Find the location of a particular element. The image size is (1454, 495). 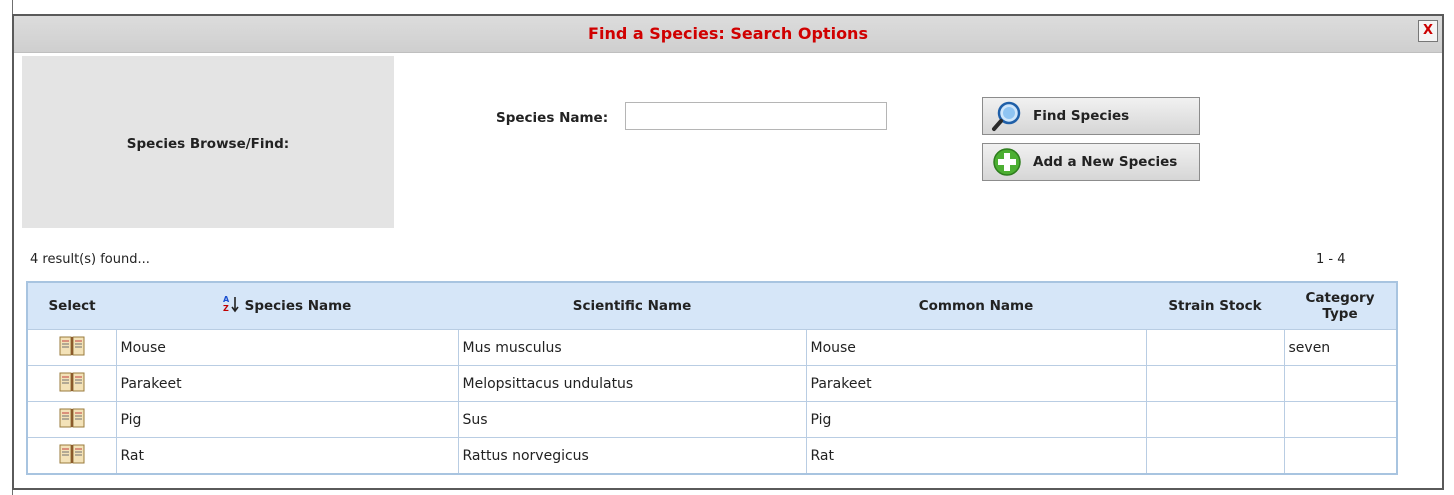

dialog-titlebar: Find a Species: Search Options X is located at coordinates (728, 34).